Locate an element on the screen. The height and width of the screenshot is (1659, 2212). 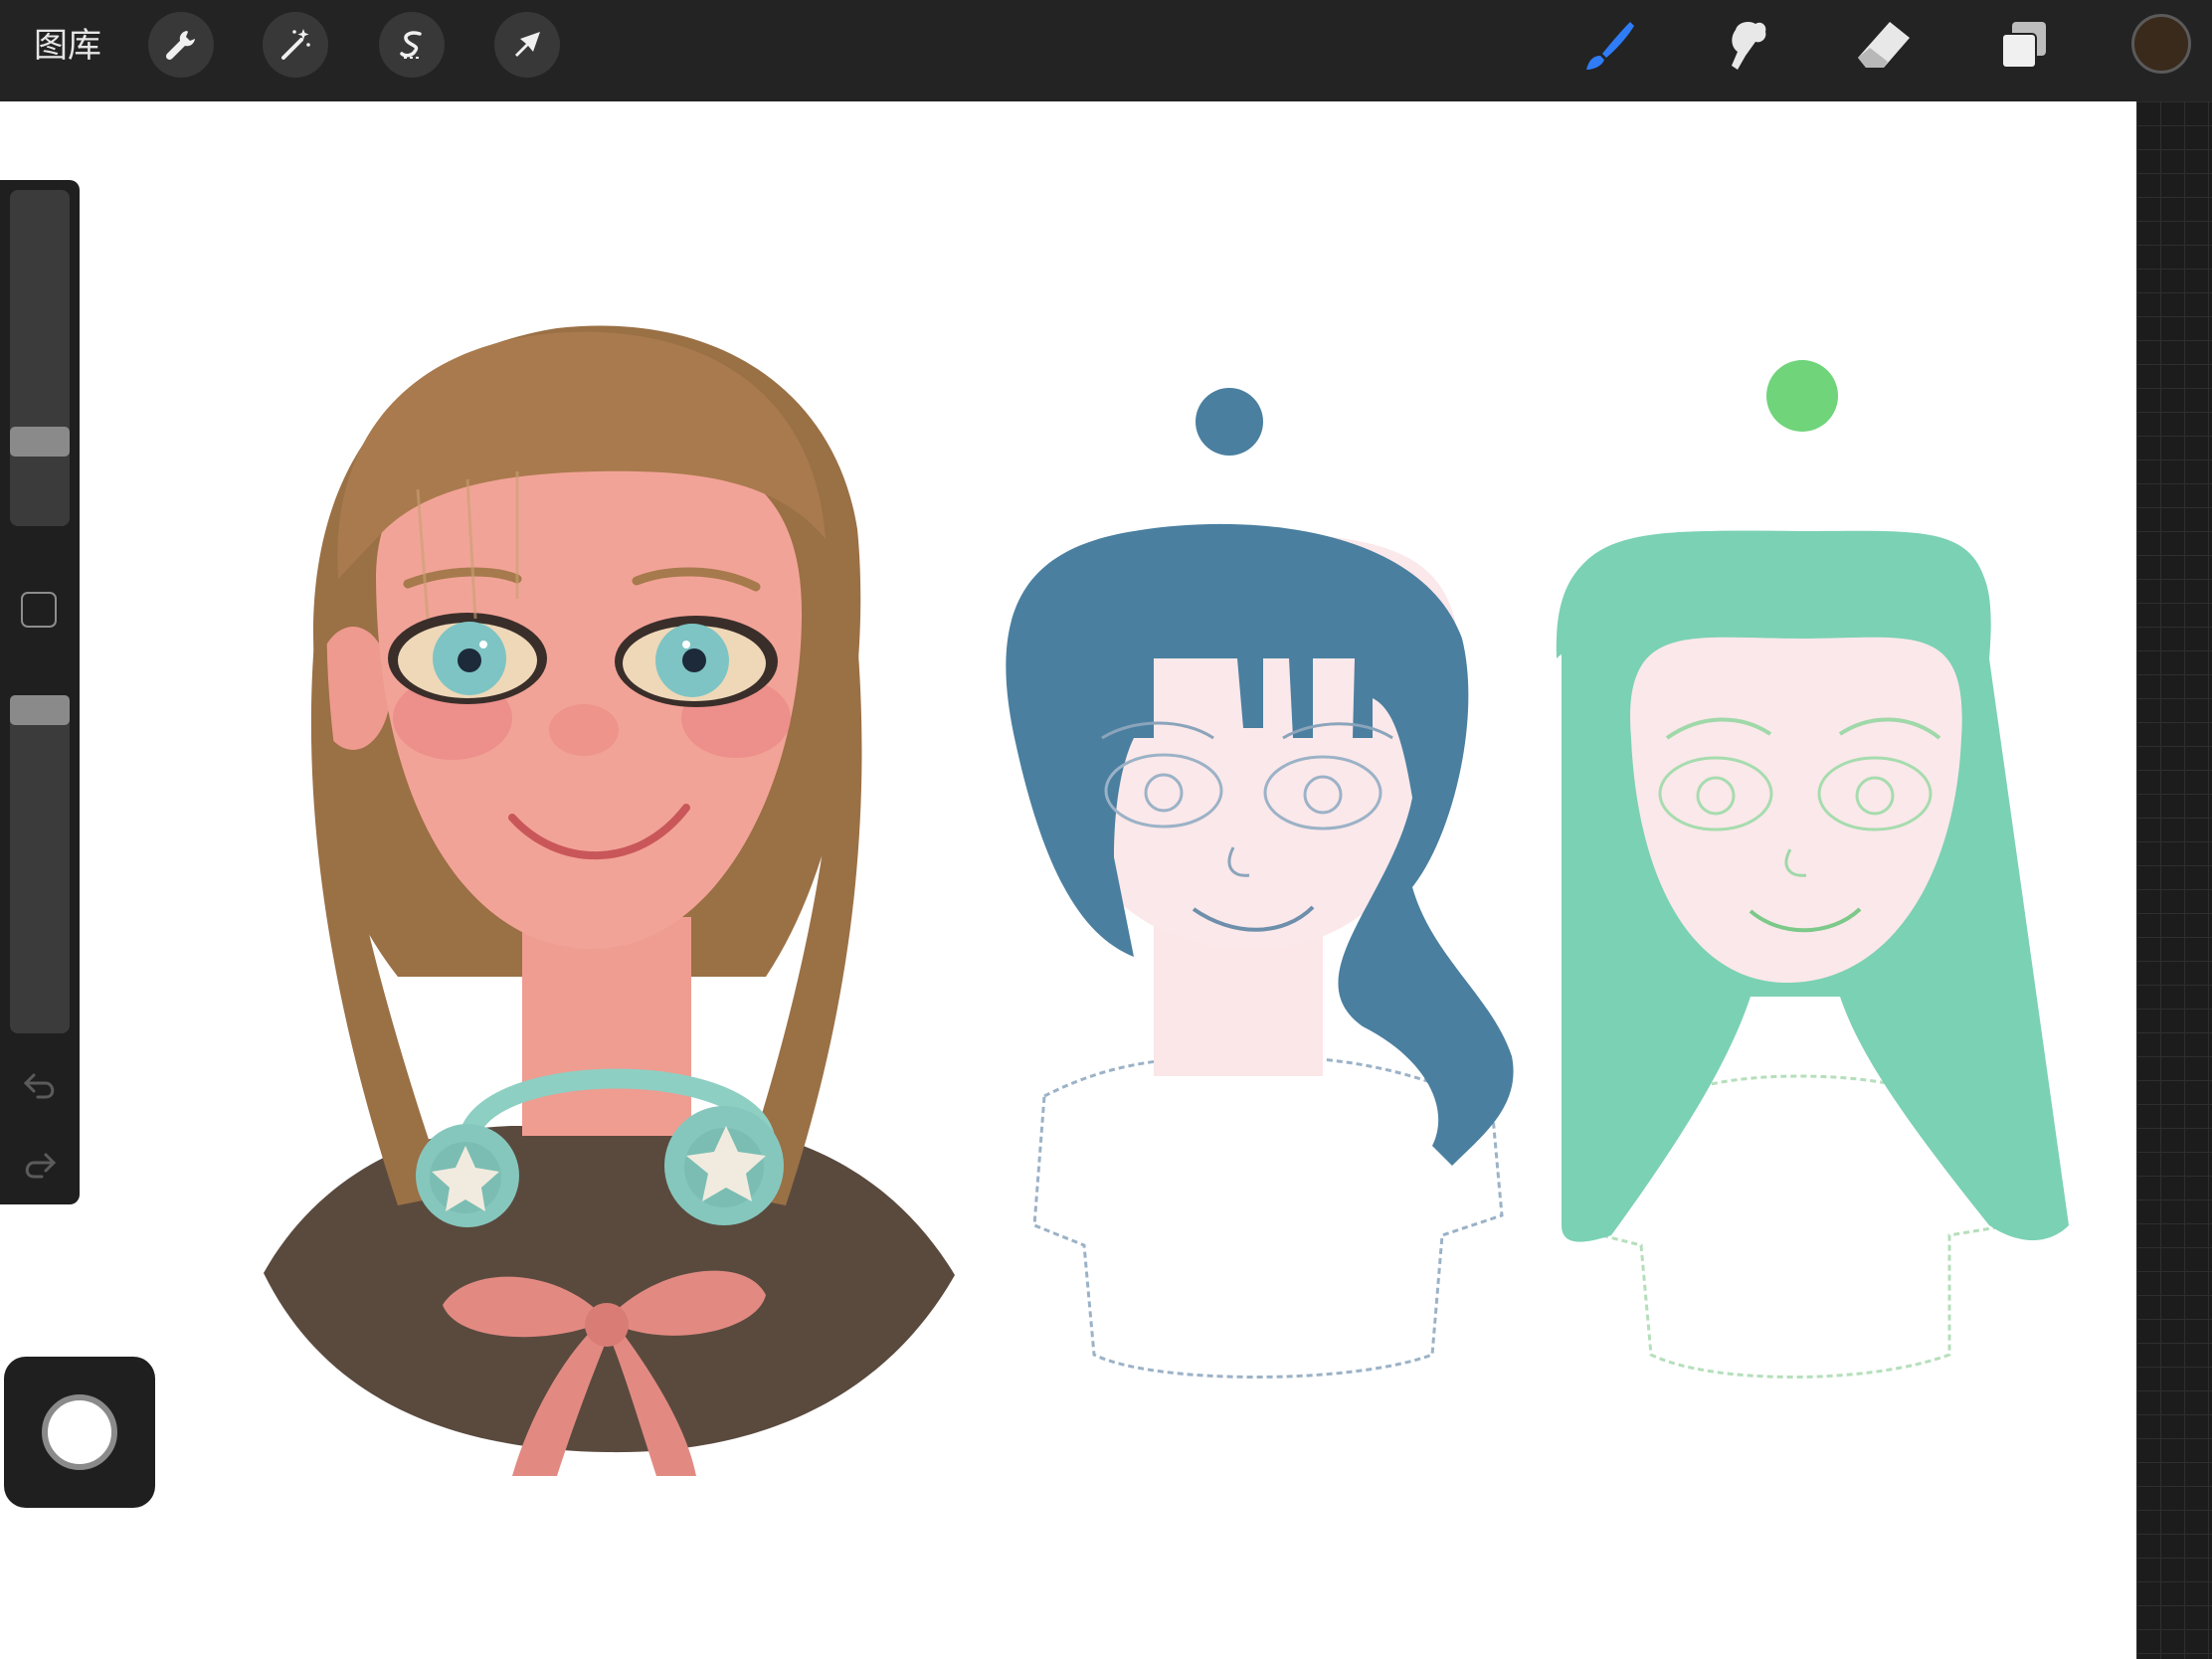
opacity-thumb is located at coordinates (40, 710).